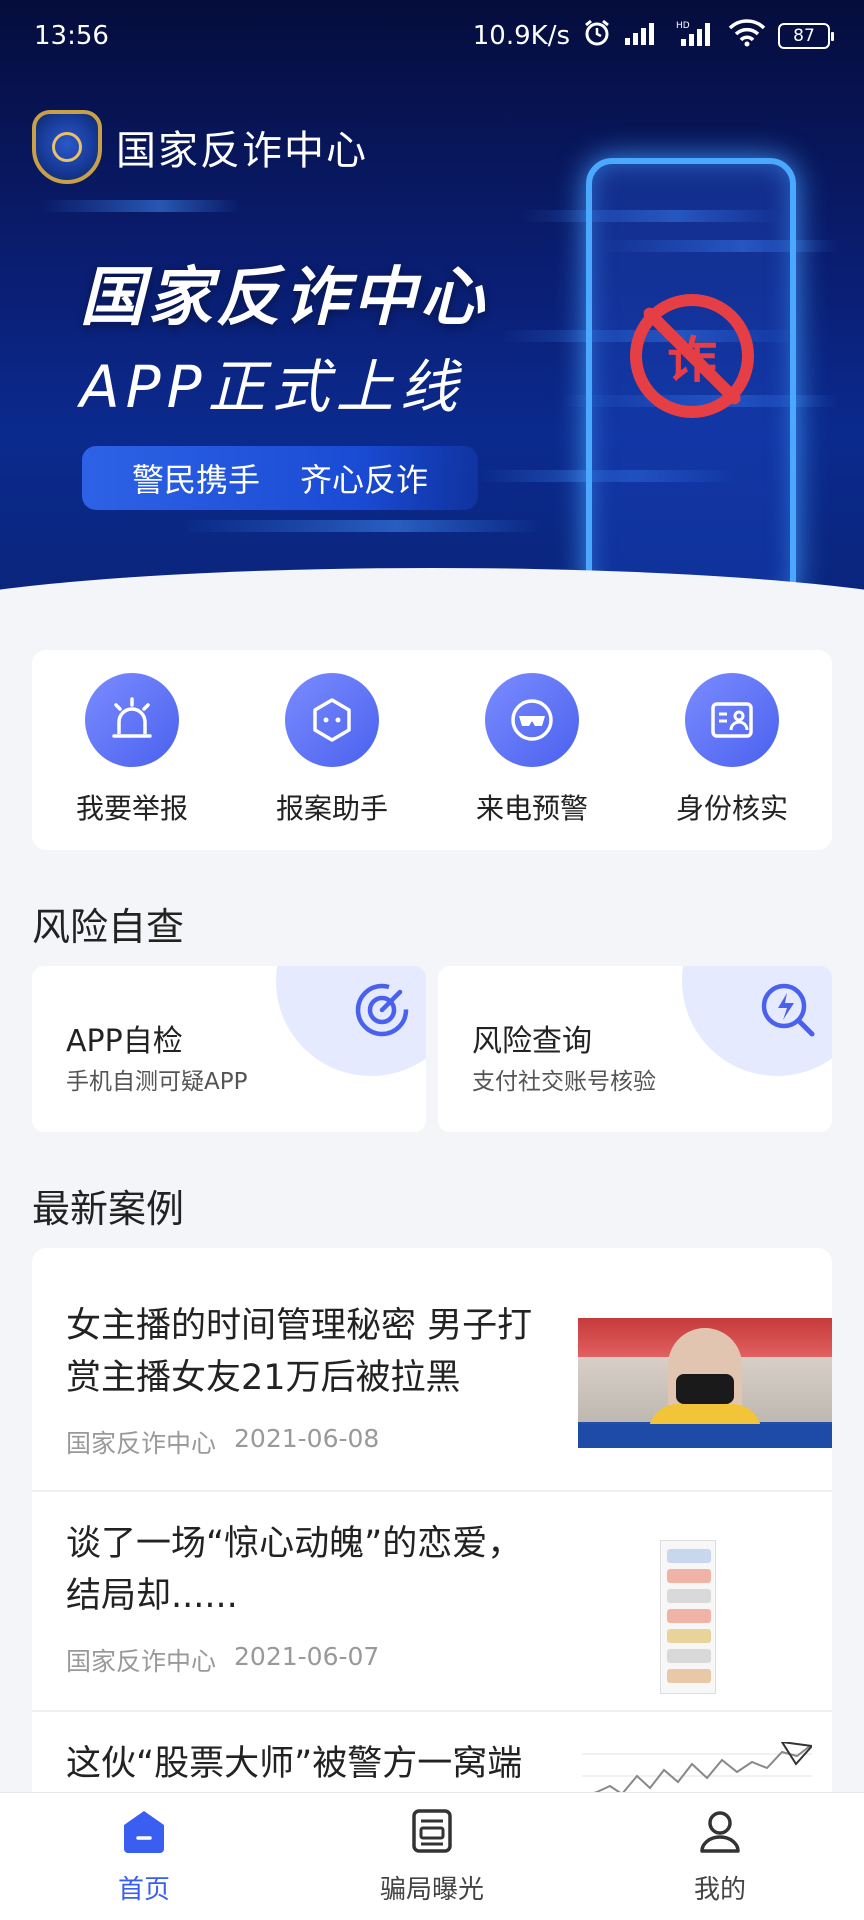 The image size is (864, 1920). What do you see at coordinates (222, 1660) in the screenshot?
I see `case-meta: 国家反诈中心 2021-06-07` at bounding box center [222, 1660].